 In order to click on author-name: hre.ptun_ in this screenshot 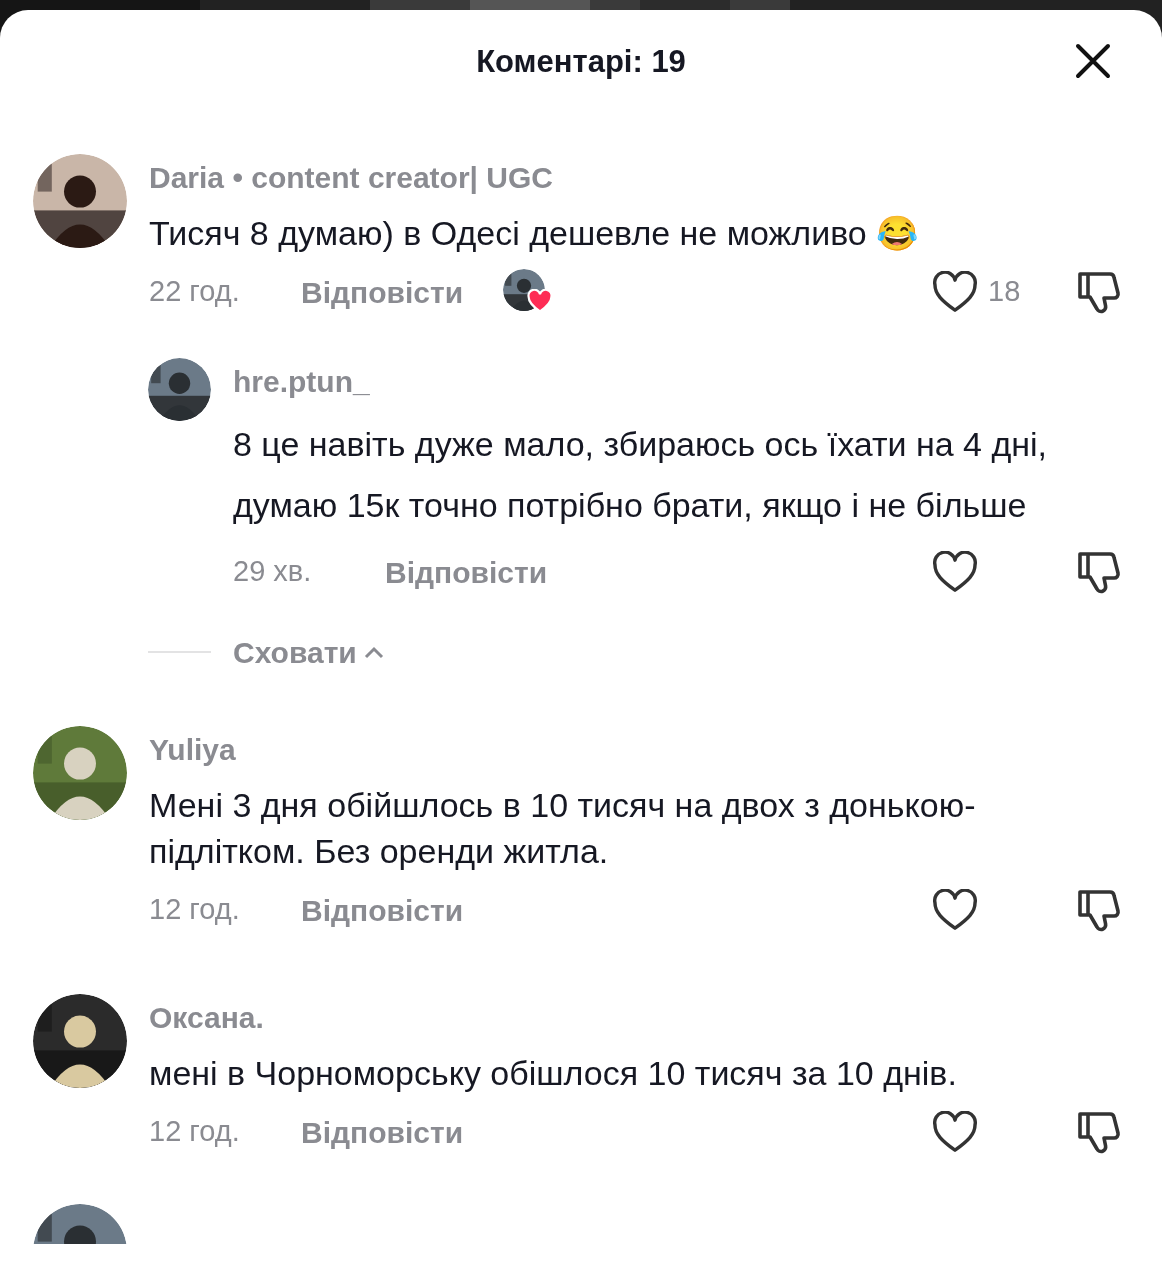, I will do `click(302, 382)`.